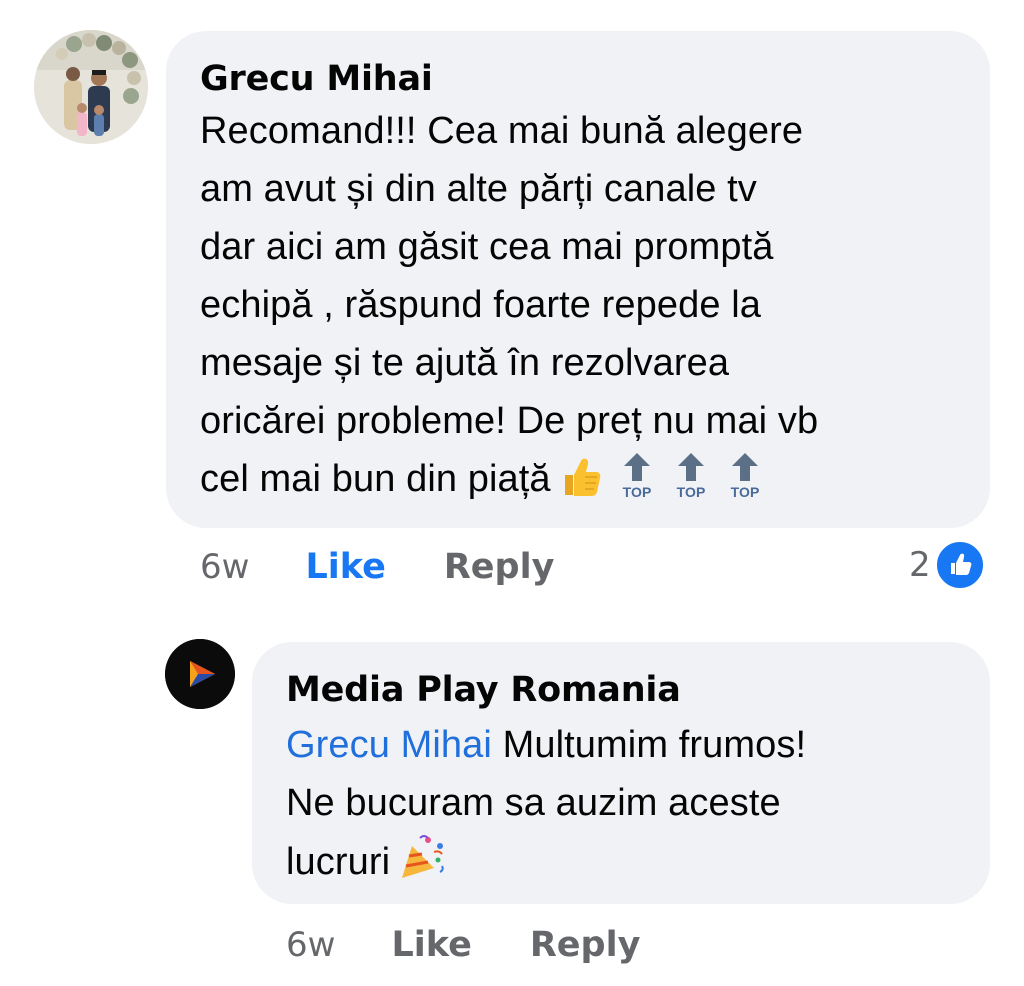 This screenshot has width=1024, height=986. What do you see at coordinates (581, 485) in the screenshot?
I see `thumbs-up-icon` at bounding box center [581, 485].